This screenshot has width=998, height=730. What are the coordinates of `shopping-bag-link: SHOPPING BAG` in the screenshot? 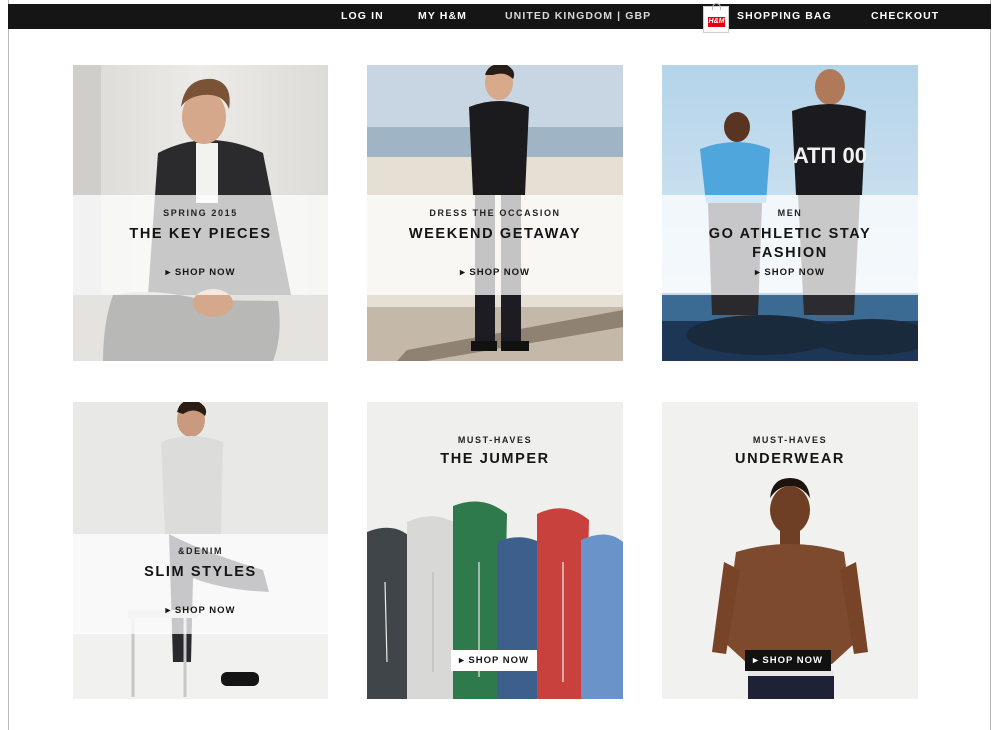 It's located at (784, 16).